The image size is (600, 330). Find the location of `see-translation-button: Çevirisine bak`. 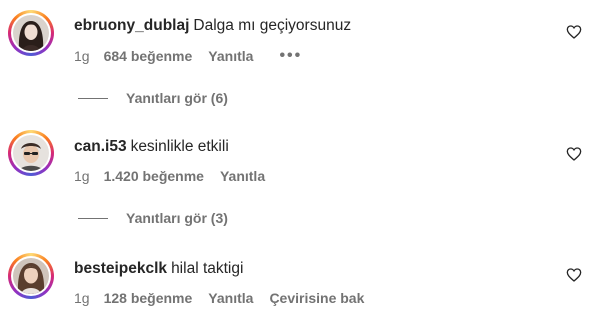

see-translation-button: Çevirisine bak is located at coordinates (316, 298).